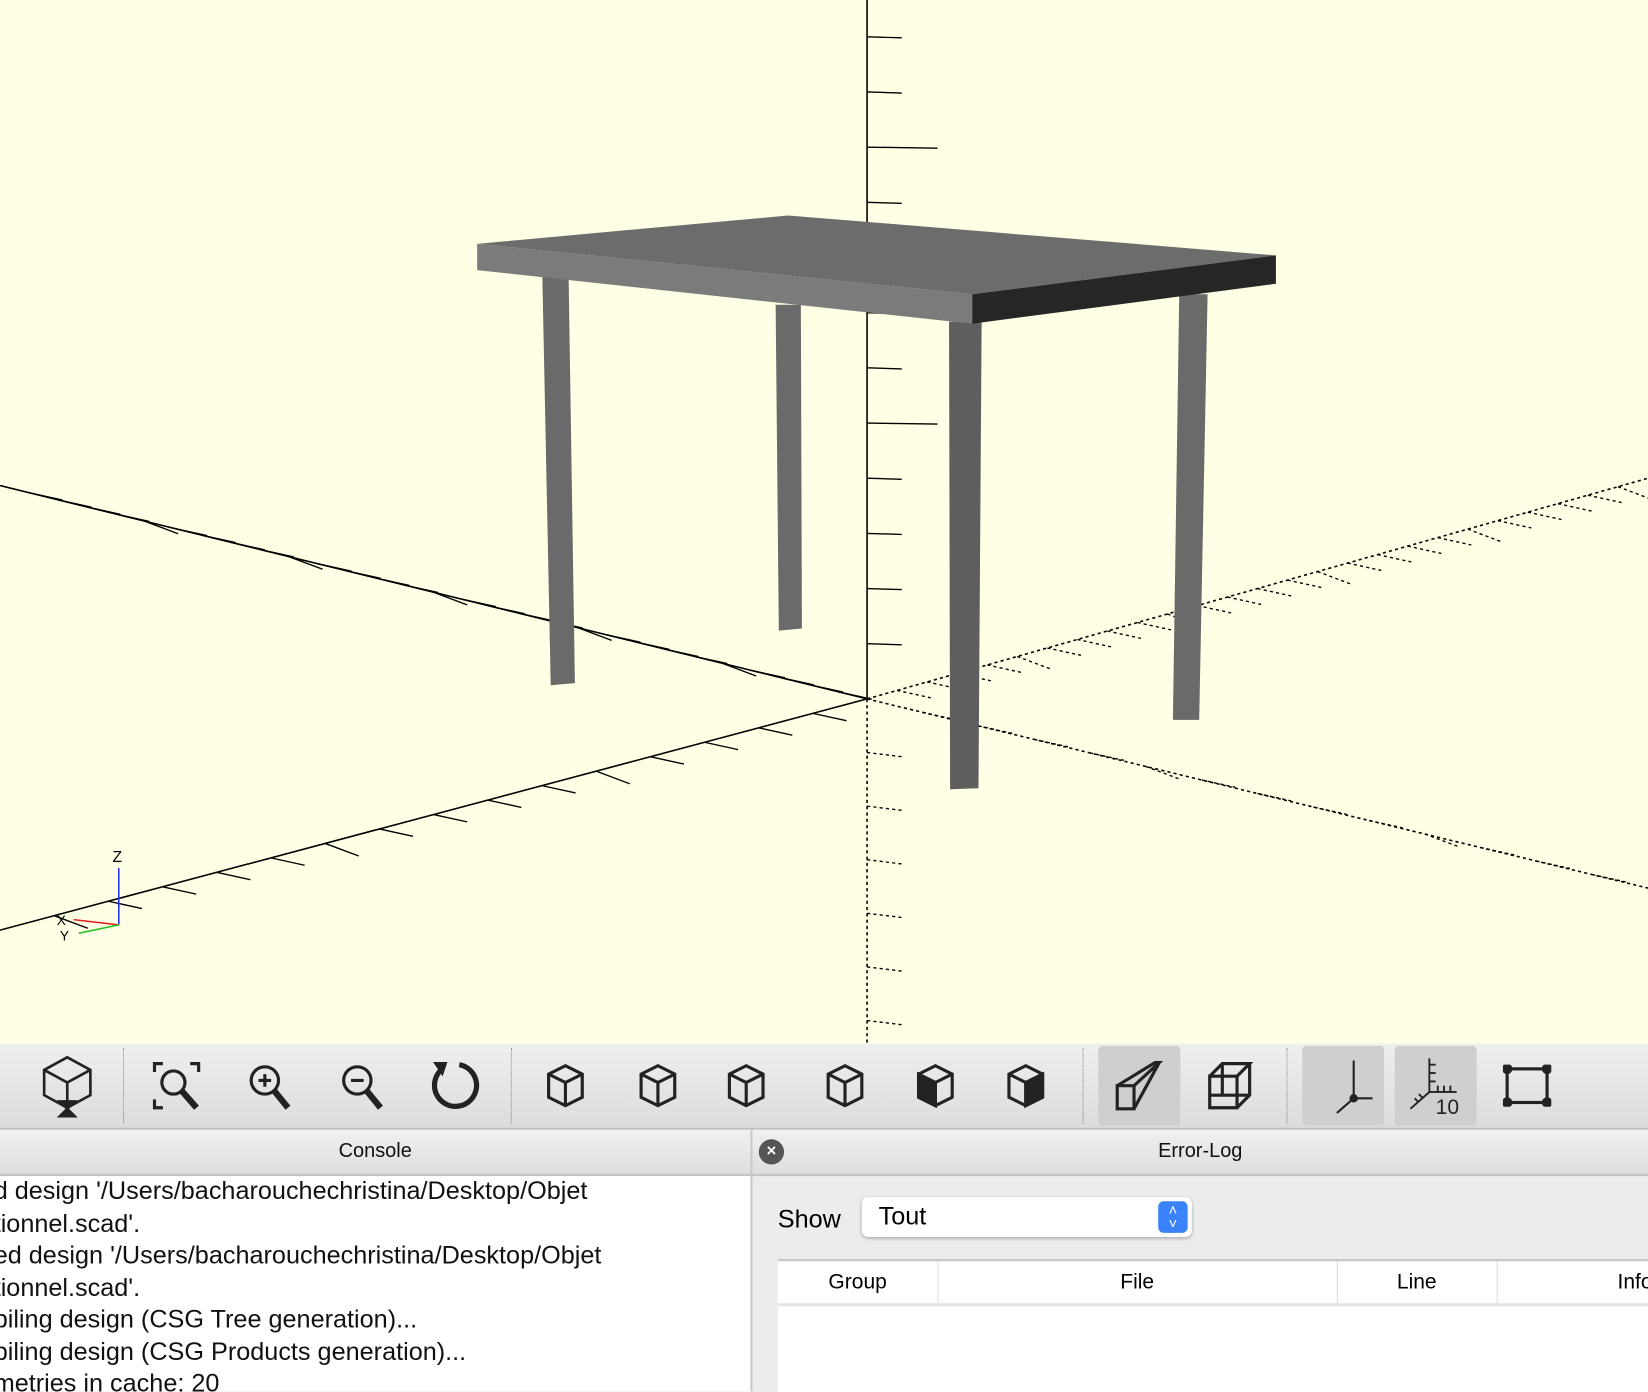  I want to click on zoom-fit-icon, so click(176, 1086).